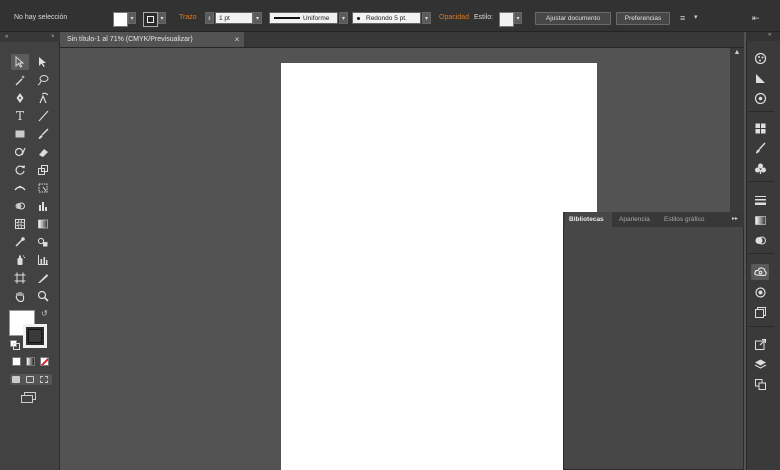  I want to click on graphic-styles-icon, so click(760, 312).